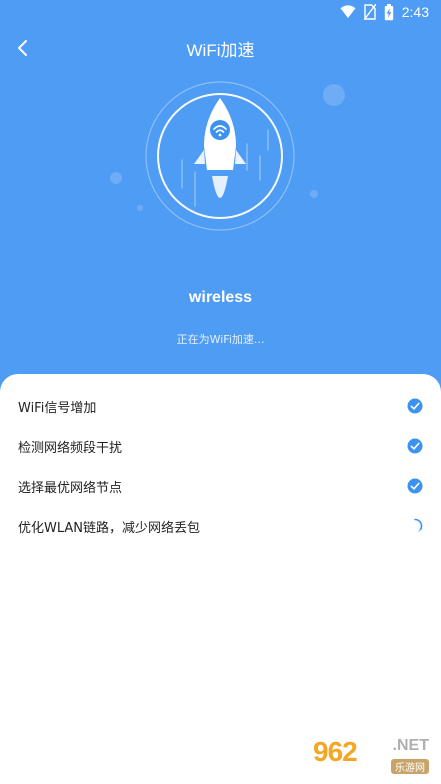 The height and width of the screenshot is (784, 441). I want to click on battery-charging-icon, so click(388, 11).